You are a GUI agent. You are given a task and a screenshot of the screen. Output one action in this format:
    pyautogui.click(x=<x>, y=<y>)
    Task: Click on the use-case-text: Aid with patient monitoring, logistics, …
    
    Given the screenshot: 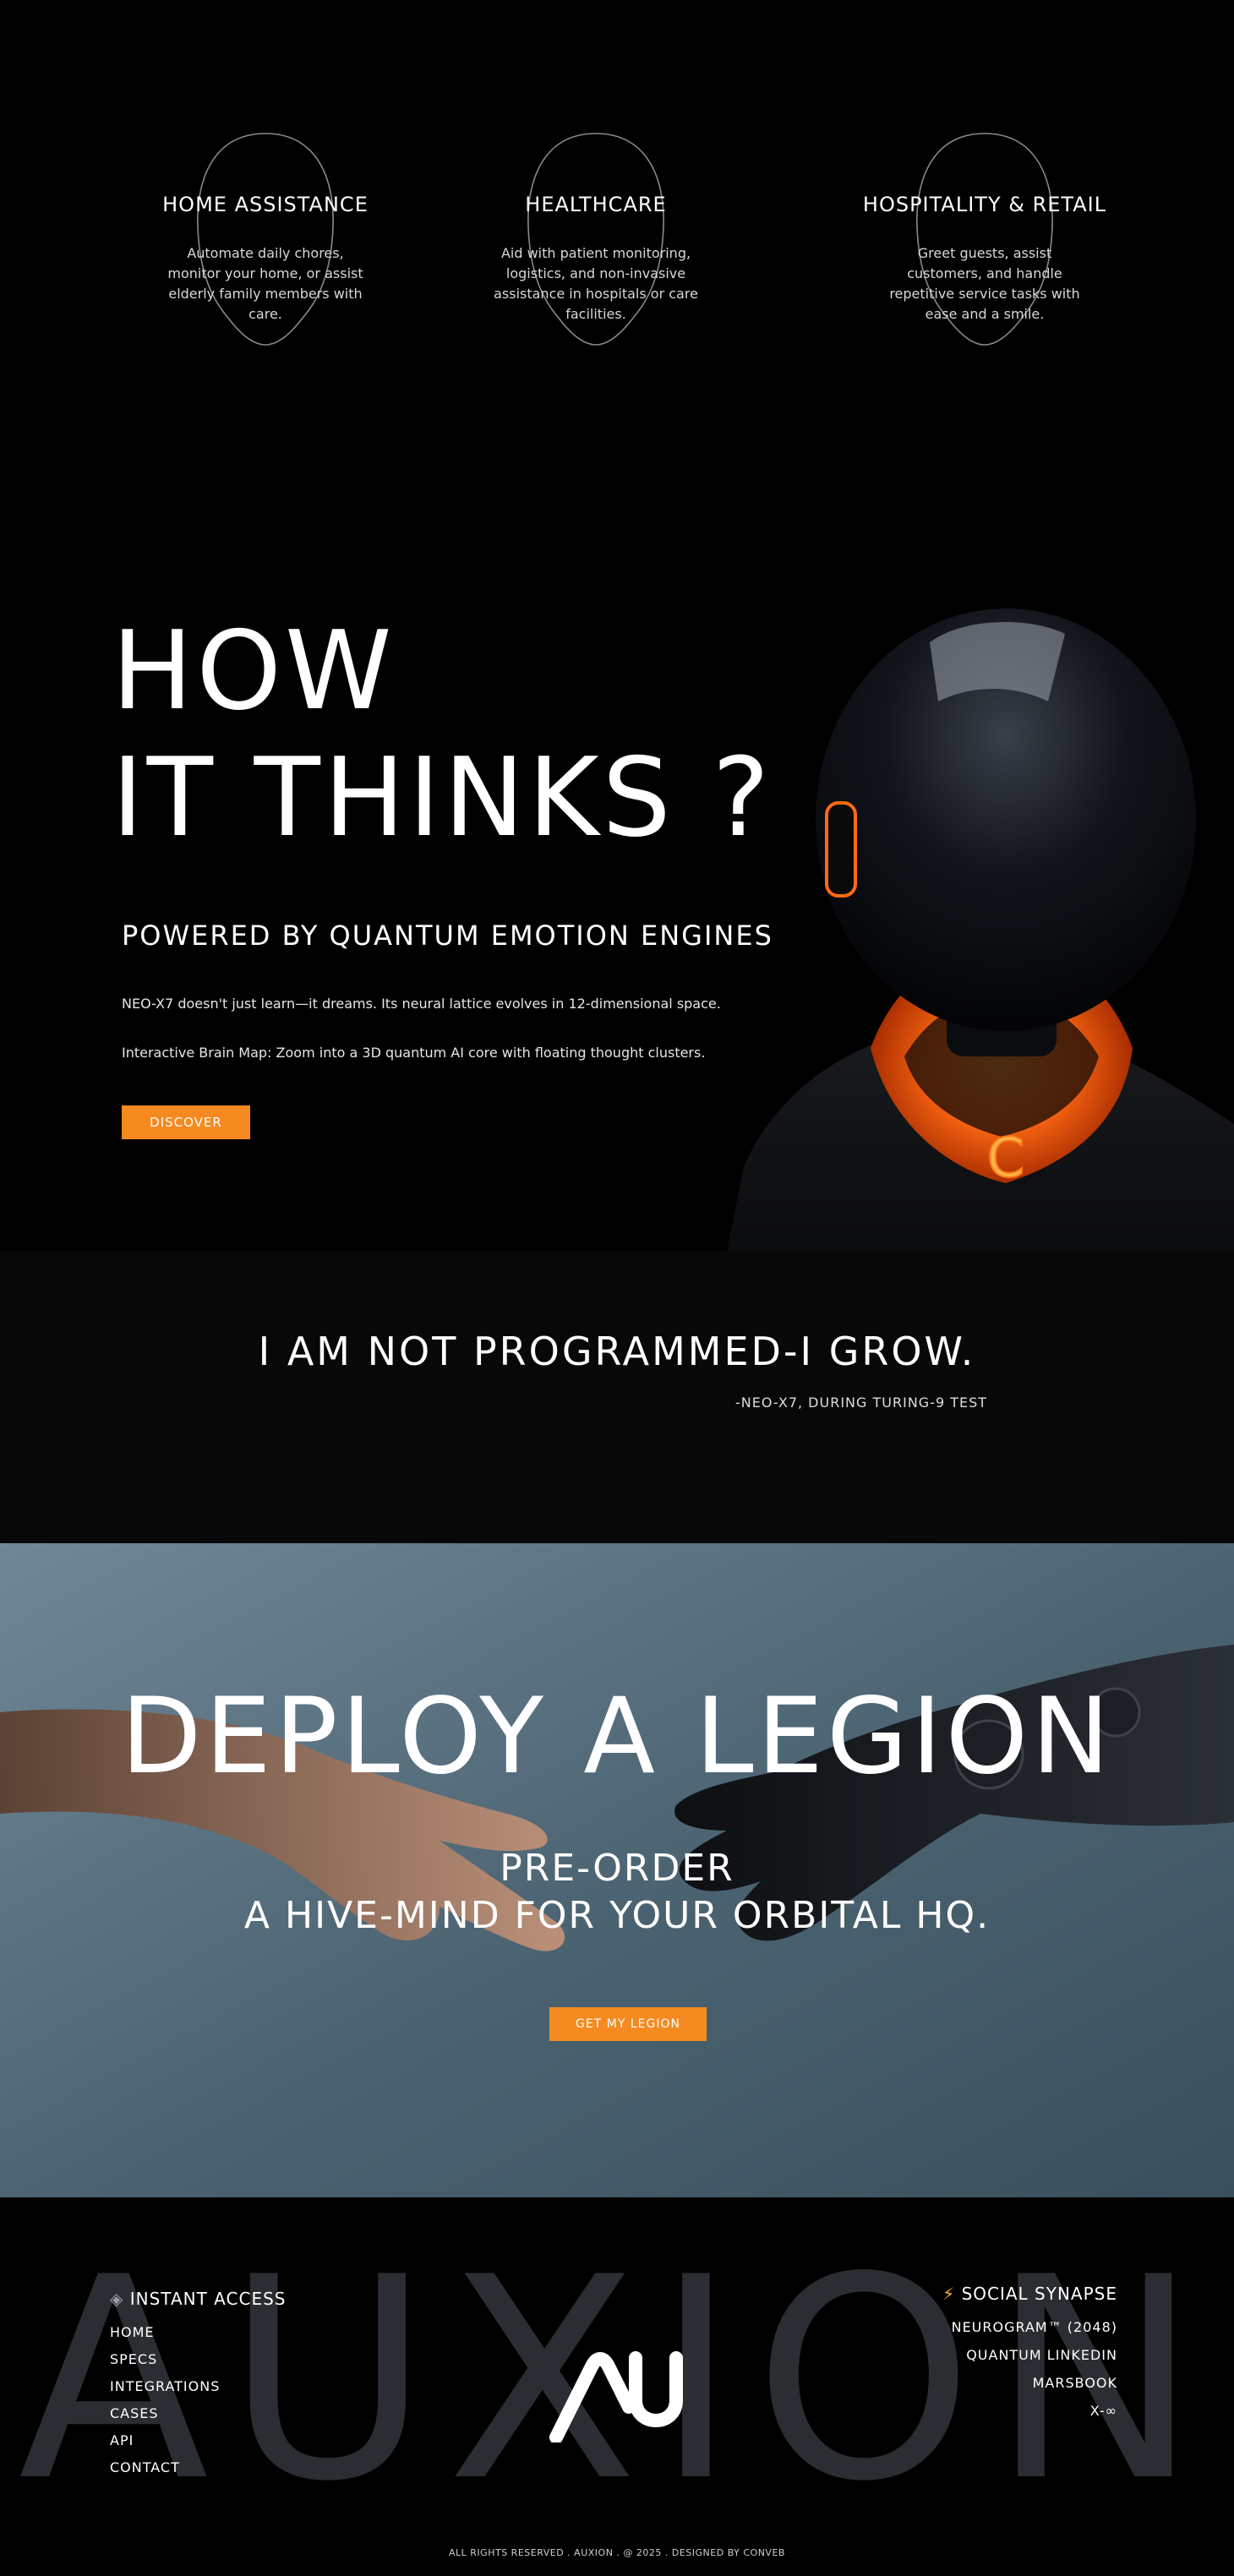 What is the action you would take?
    pyautogui.click(x=596, y=283)
    